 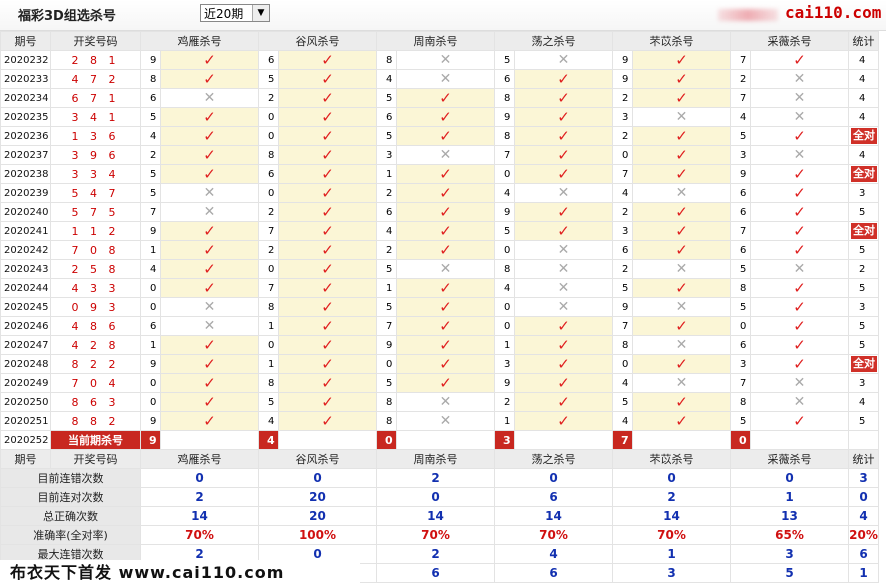 What do you see at coordinates (95, 459) in the screenshot?
I see `column-header: 开奖号码` at bounding box center [95, 459].